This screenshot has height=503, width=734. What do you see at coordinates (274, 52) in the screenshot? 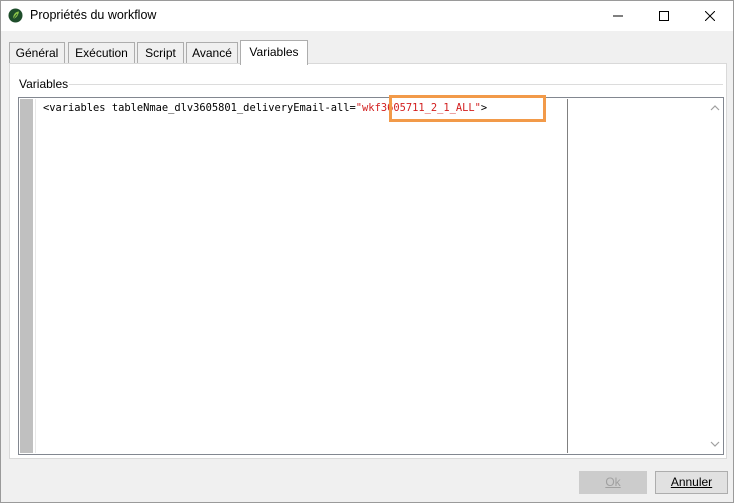
I see `tab-variables: Variables` at bounding box center [274, 52].